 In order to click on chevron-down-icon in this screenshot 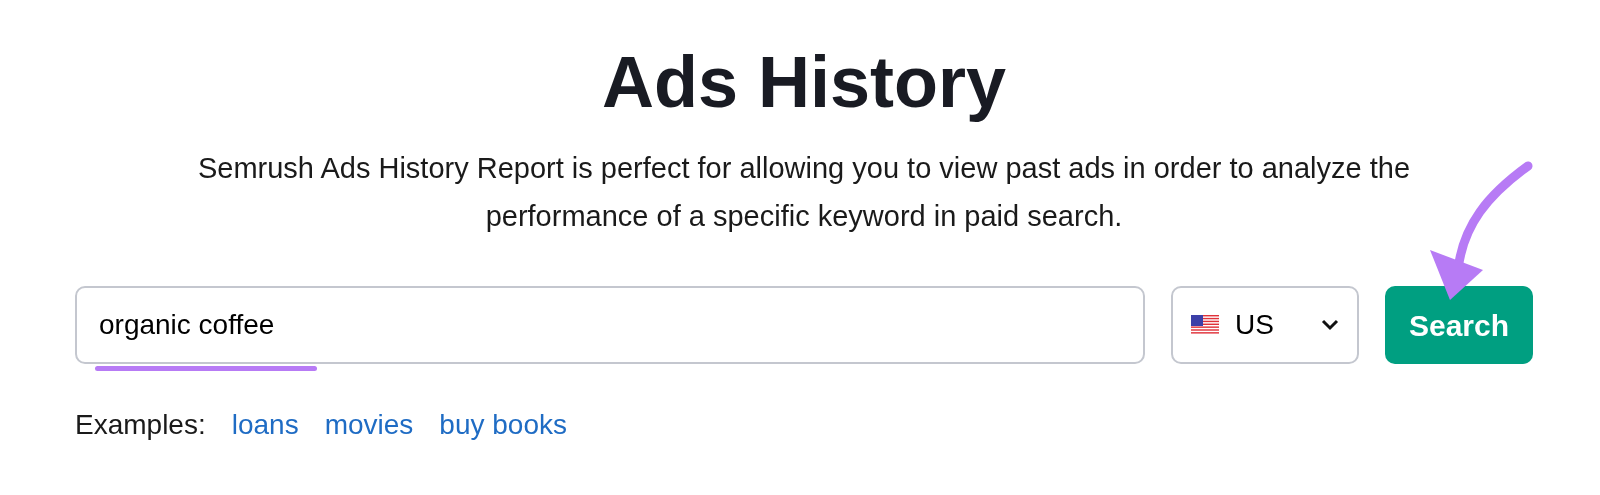, I will do `click(1330, 325)`.